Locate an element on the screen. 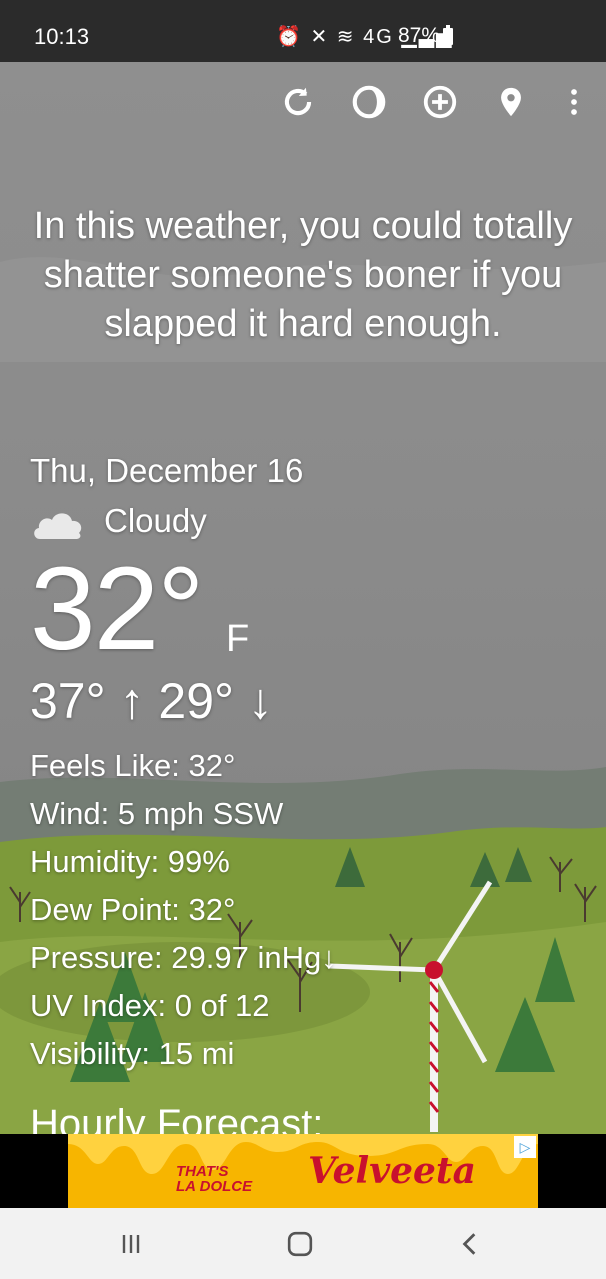 The height and width of the screenshot is (1279, 606). ad-creative: THAT'S LA DOLCE Velveeta ▷ is located at coordinates (303, 1171).